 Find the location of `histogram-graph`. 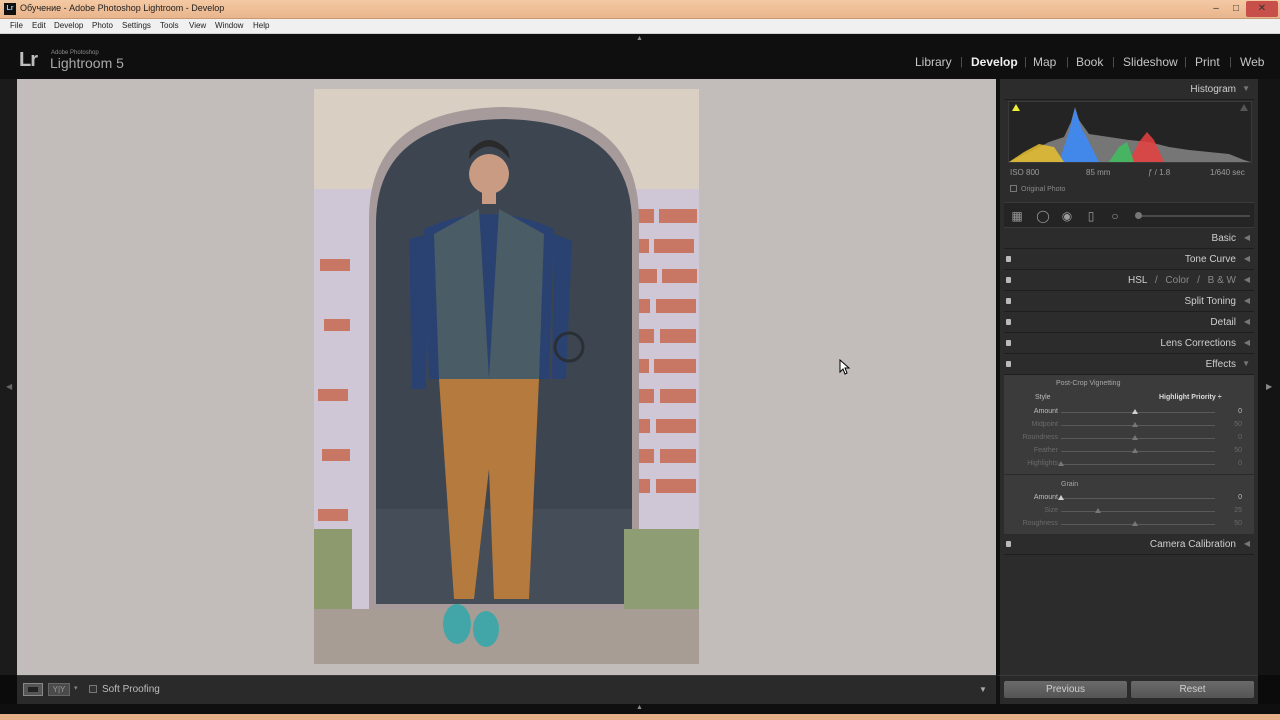

histogram-graph is located at coordinates (1130, 132).